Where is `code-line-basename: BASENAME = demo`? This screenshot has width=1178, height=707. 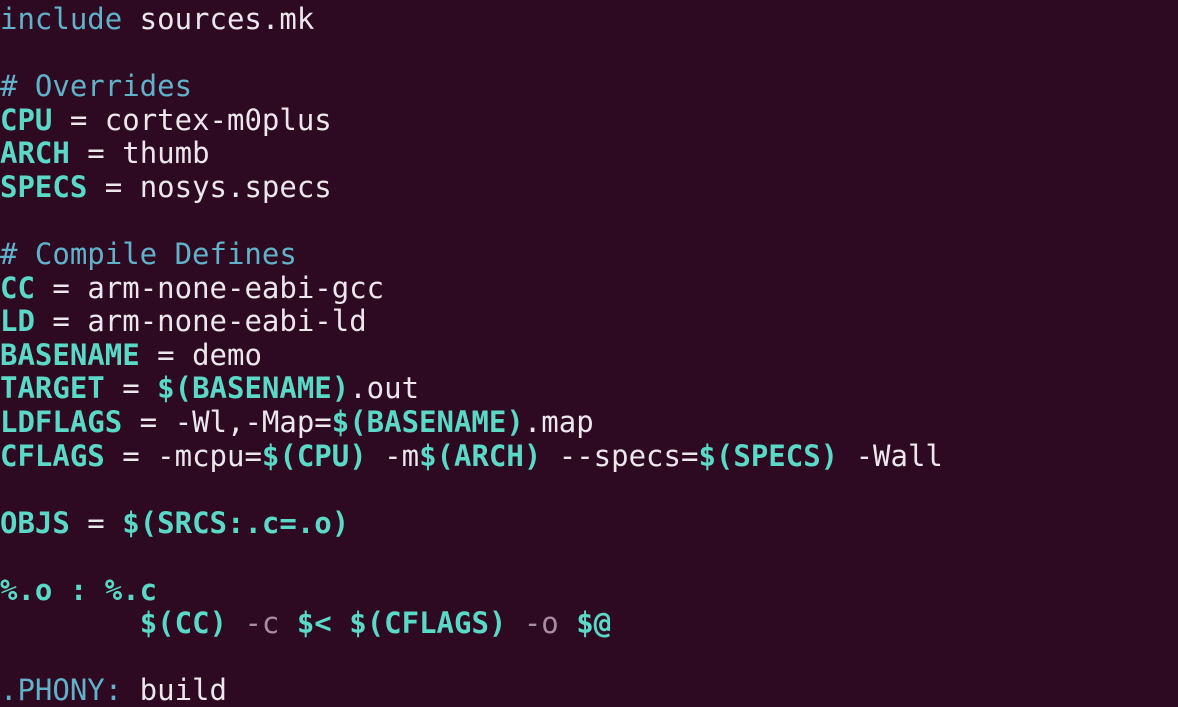
code-line-basename: BASENAME = demo is located at coordinates (131, 355).